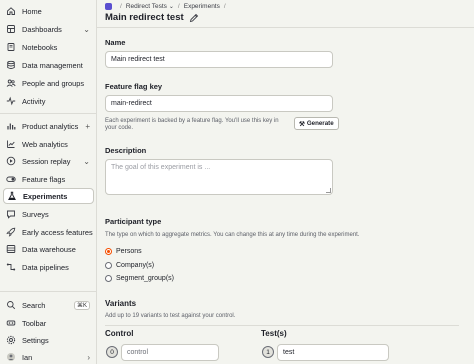  Describe the element at coordinates (219, 103) in the screenshot. I see `feature-flag-key-field: main-redirect` at that location.